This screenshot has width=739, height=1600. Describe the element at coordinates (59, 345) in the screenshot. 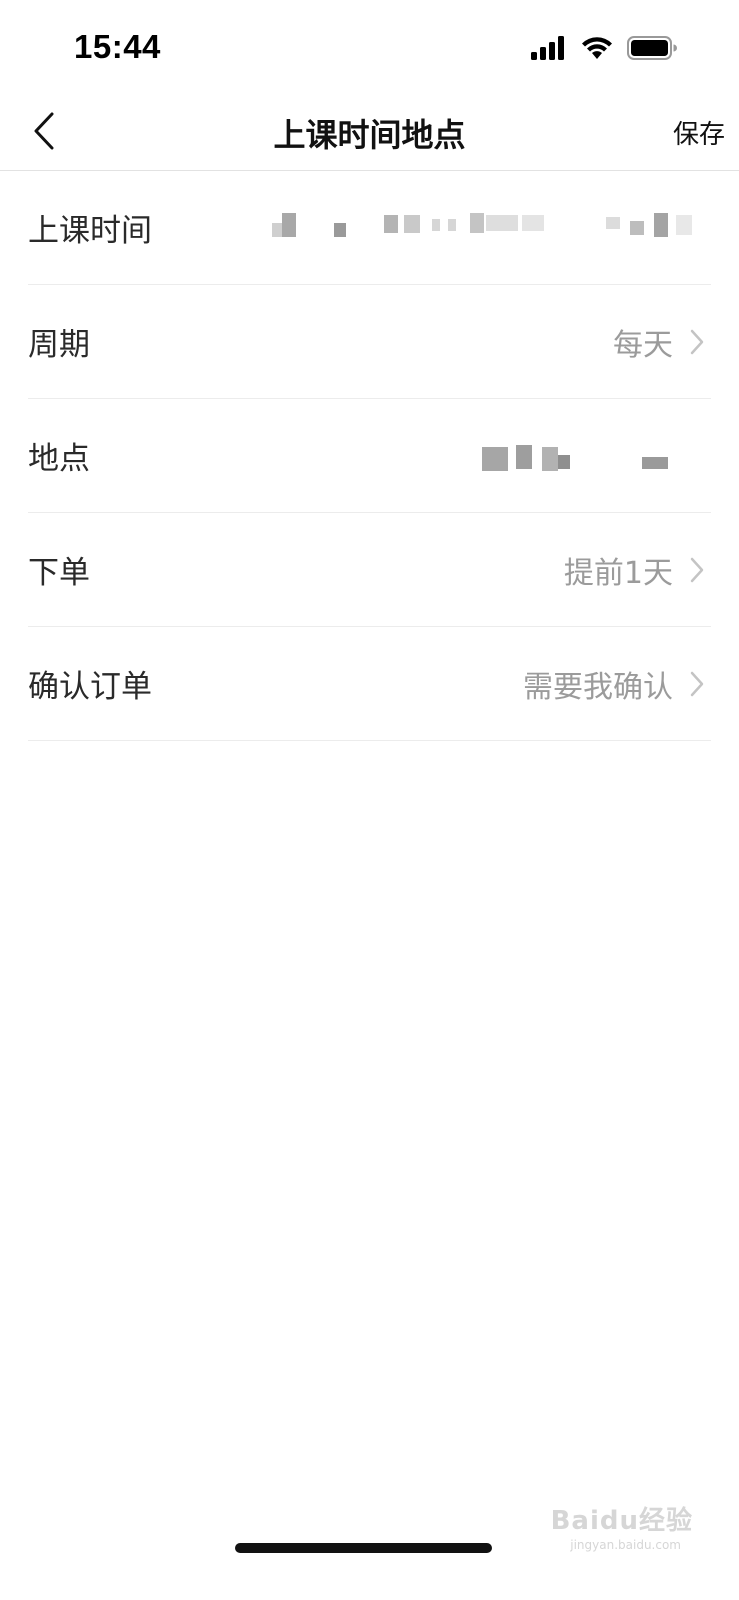

I see `row-label: 周期` at that location.